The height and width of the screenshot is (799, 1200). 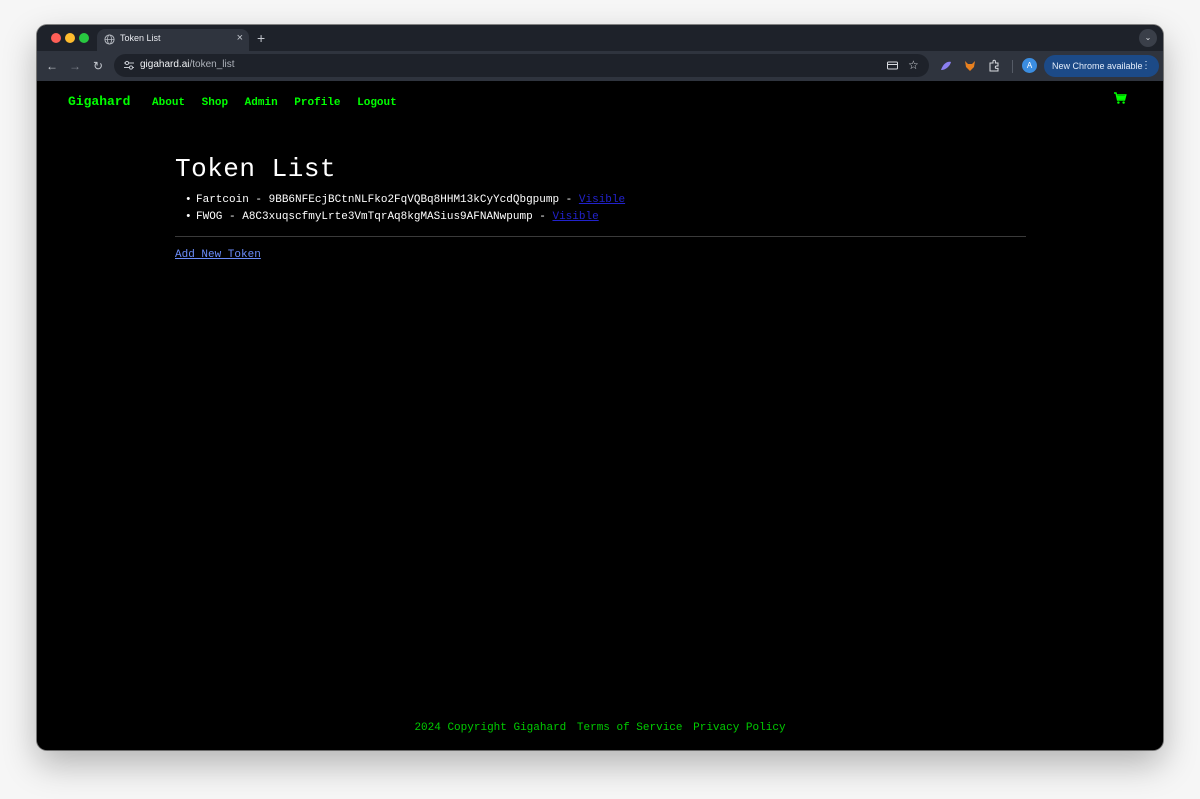 What do you see at coordinates (56, 38) in the screenshot?
I see `close-window-button` at bounding box center [56, 38].